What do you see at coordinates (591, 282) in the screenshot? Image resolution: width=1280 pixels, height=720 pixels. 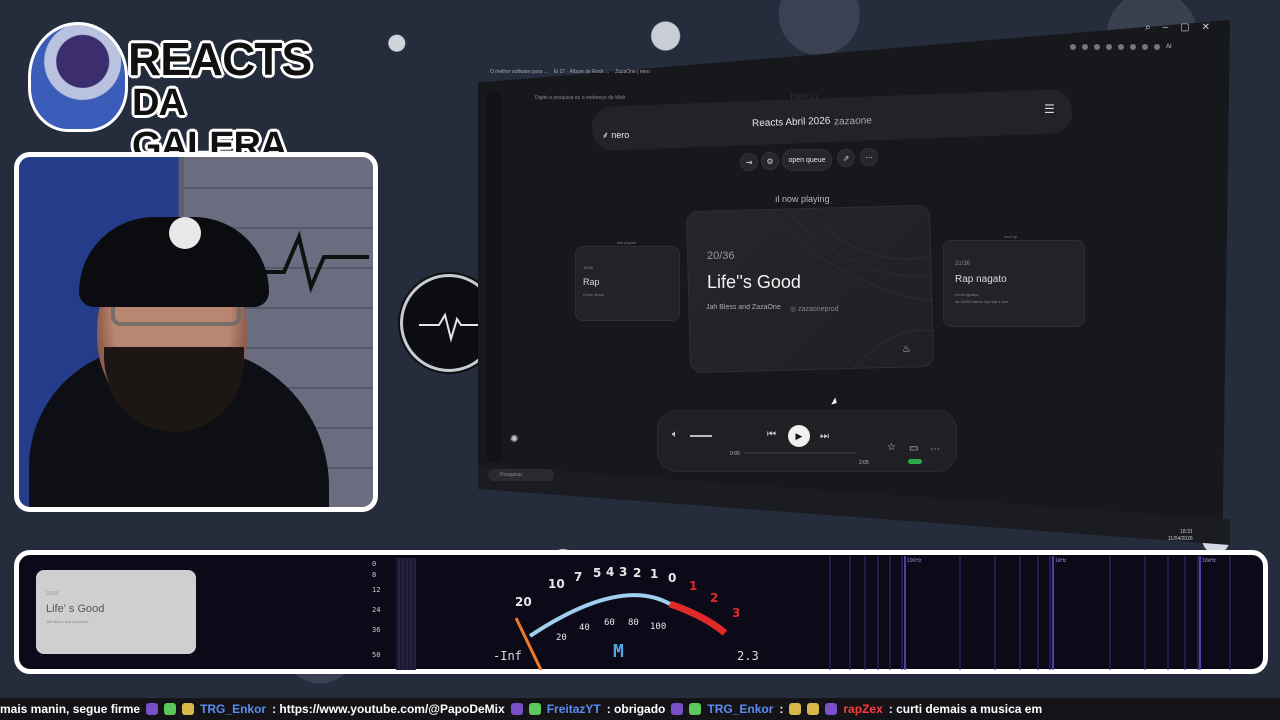 I see `previous-card-title: Rap` at bounding box center [591, 282].